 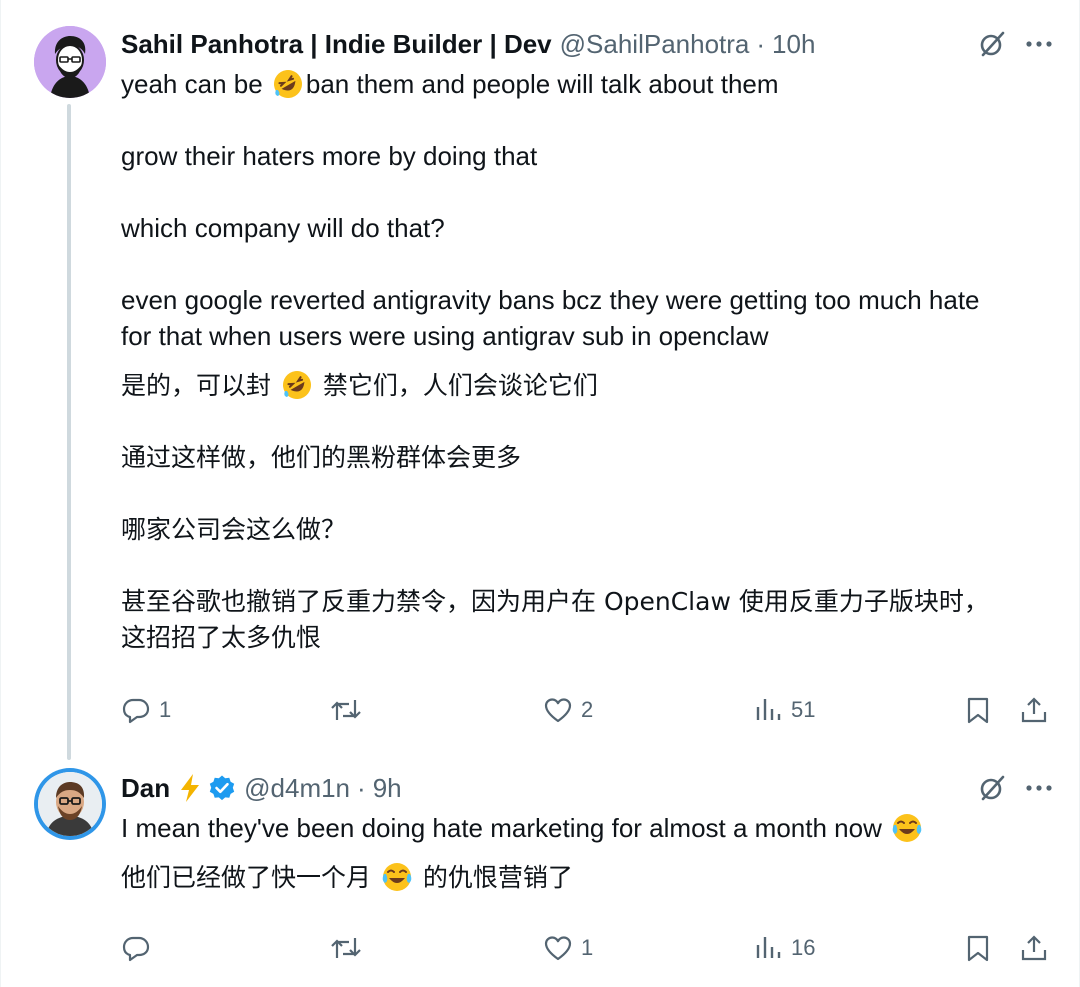 What do you see at coordinates (456, 385) in the screenshot?
I see `text-segment: 禁它们，人们会谈论它们` at bounding box center [456, 385].